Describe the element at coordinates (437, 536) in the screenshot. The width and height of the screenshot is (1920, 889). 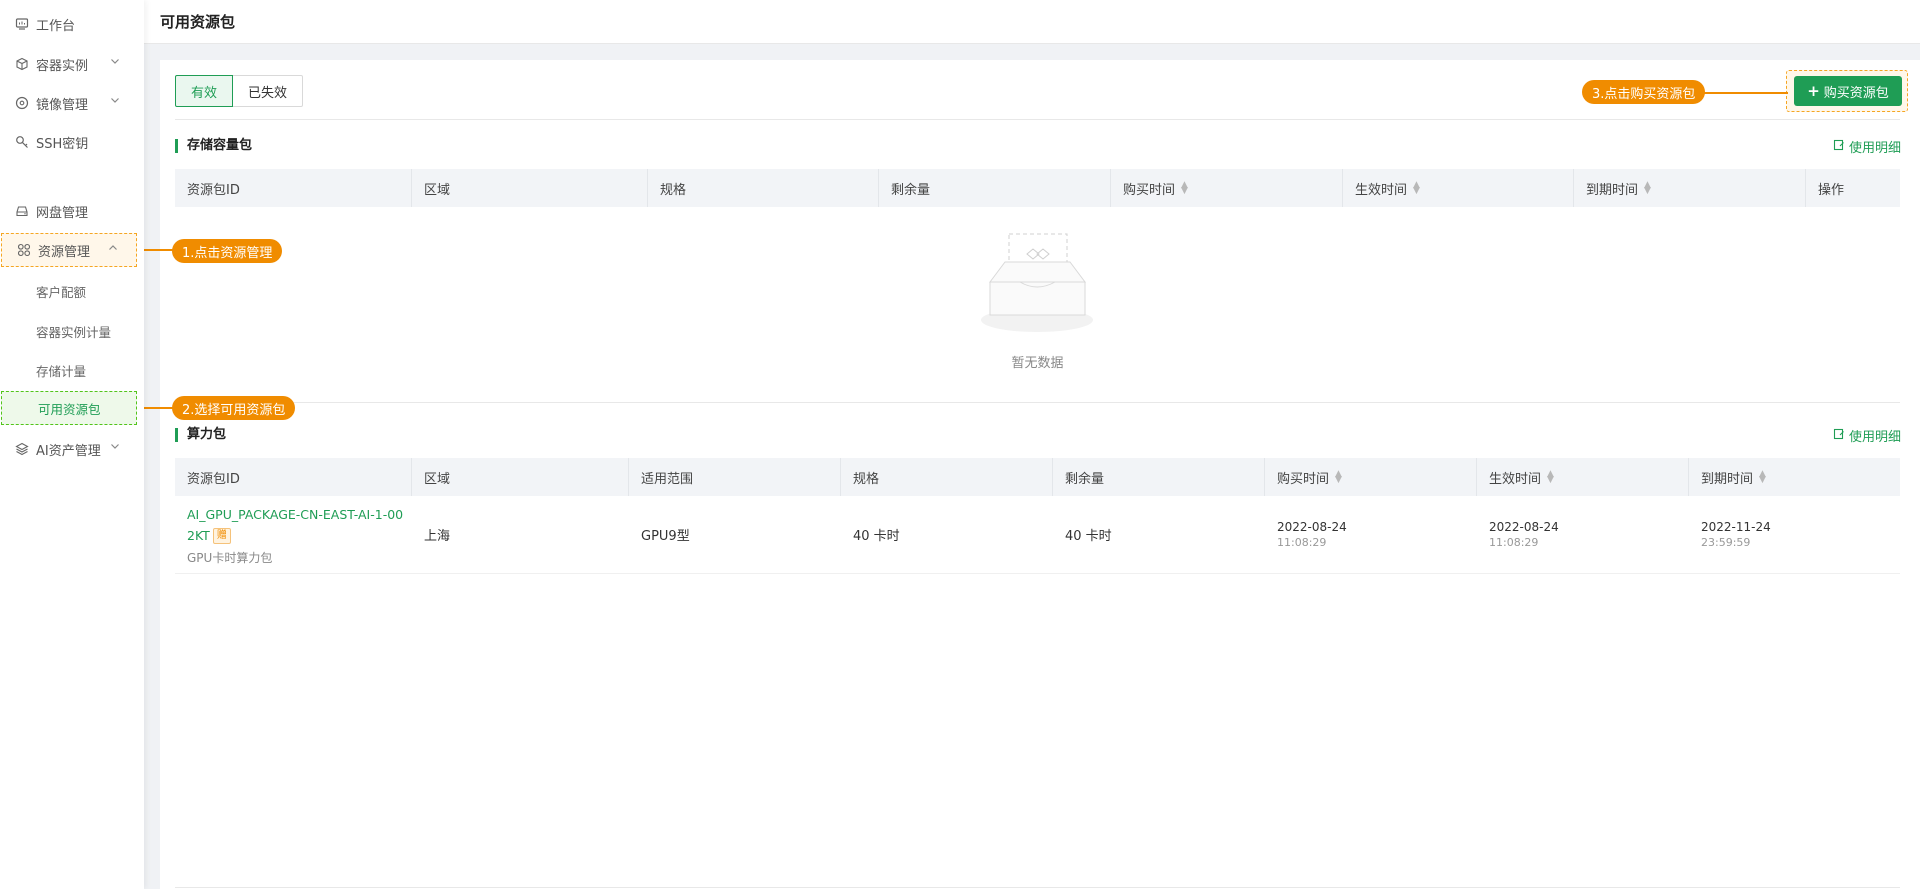
I see `region-cell: 上海` at that location.